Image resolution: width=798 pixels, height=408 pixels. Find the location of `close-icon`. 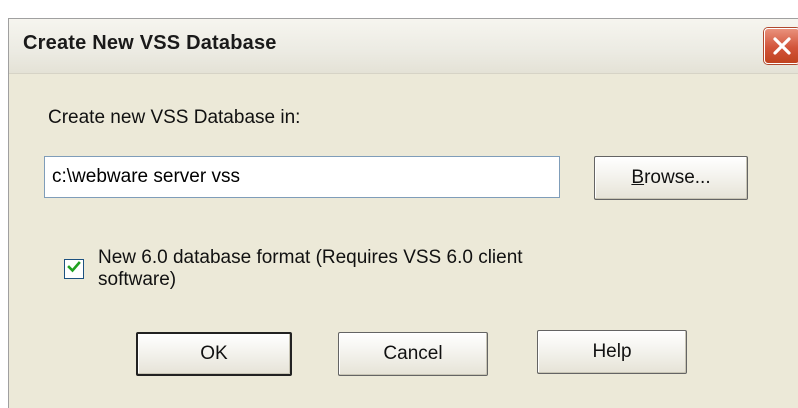

close-icon is located at coordinates (782, 46).